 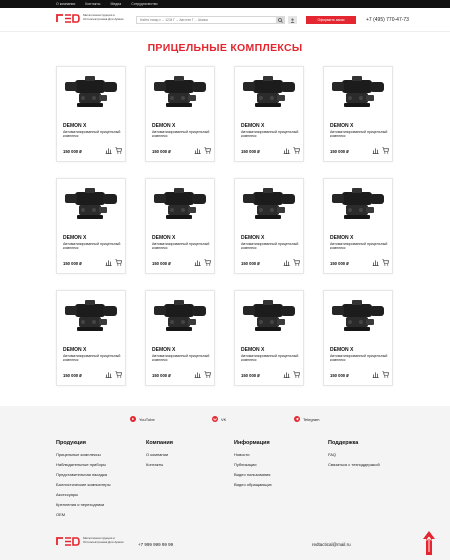 I want to click on product-description: Автоматизированный прицельный комплекс, so click(x=92, y=134).